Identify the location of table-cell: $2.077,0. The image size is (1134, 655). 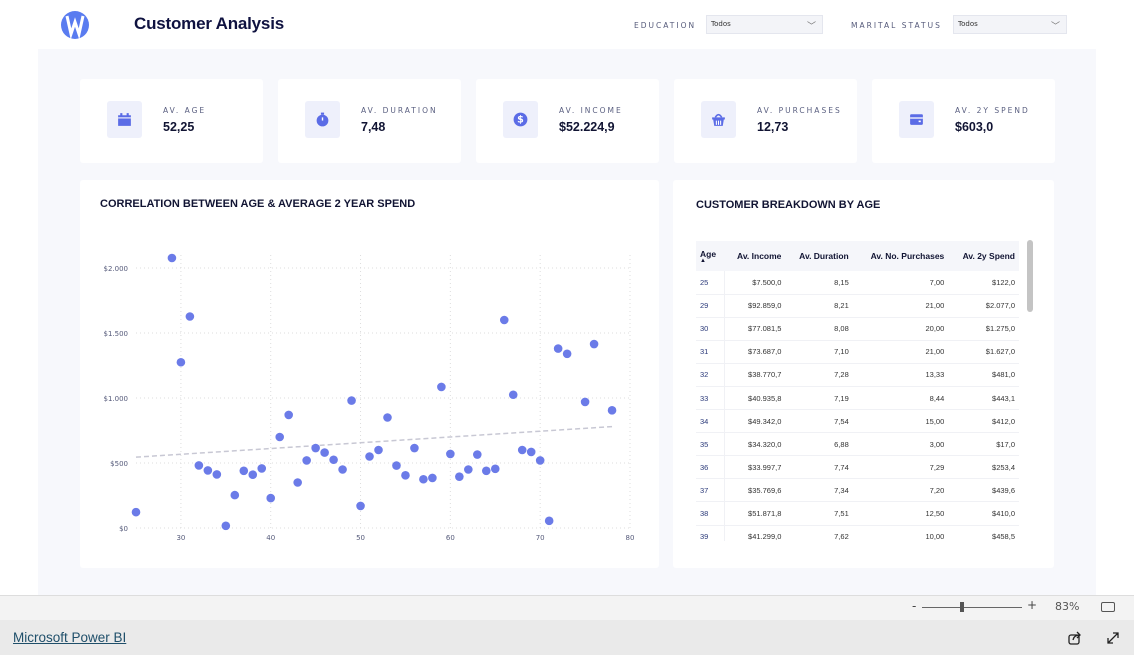
(983, 306).